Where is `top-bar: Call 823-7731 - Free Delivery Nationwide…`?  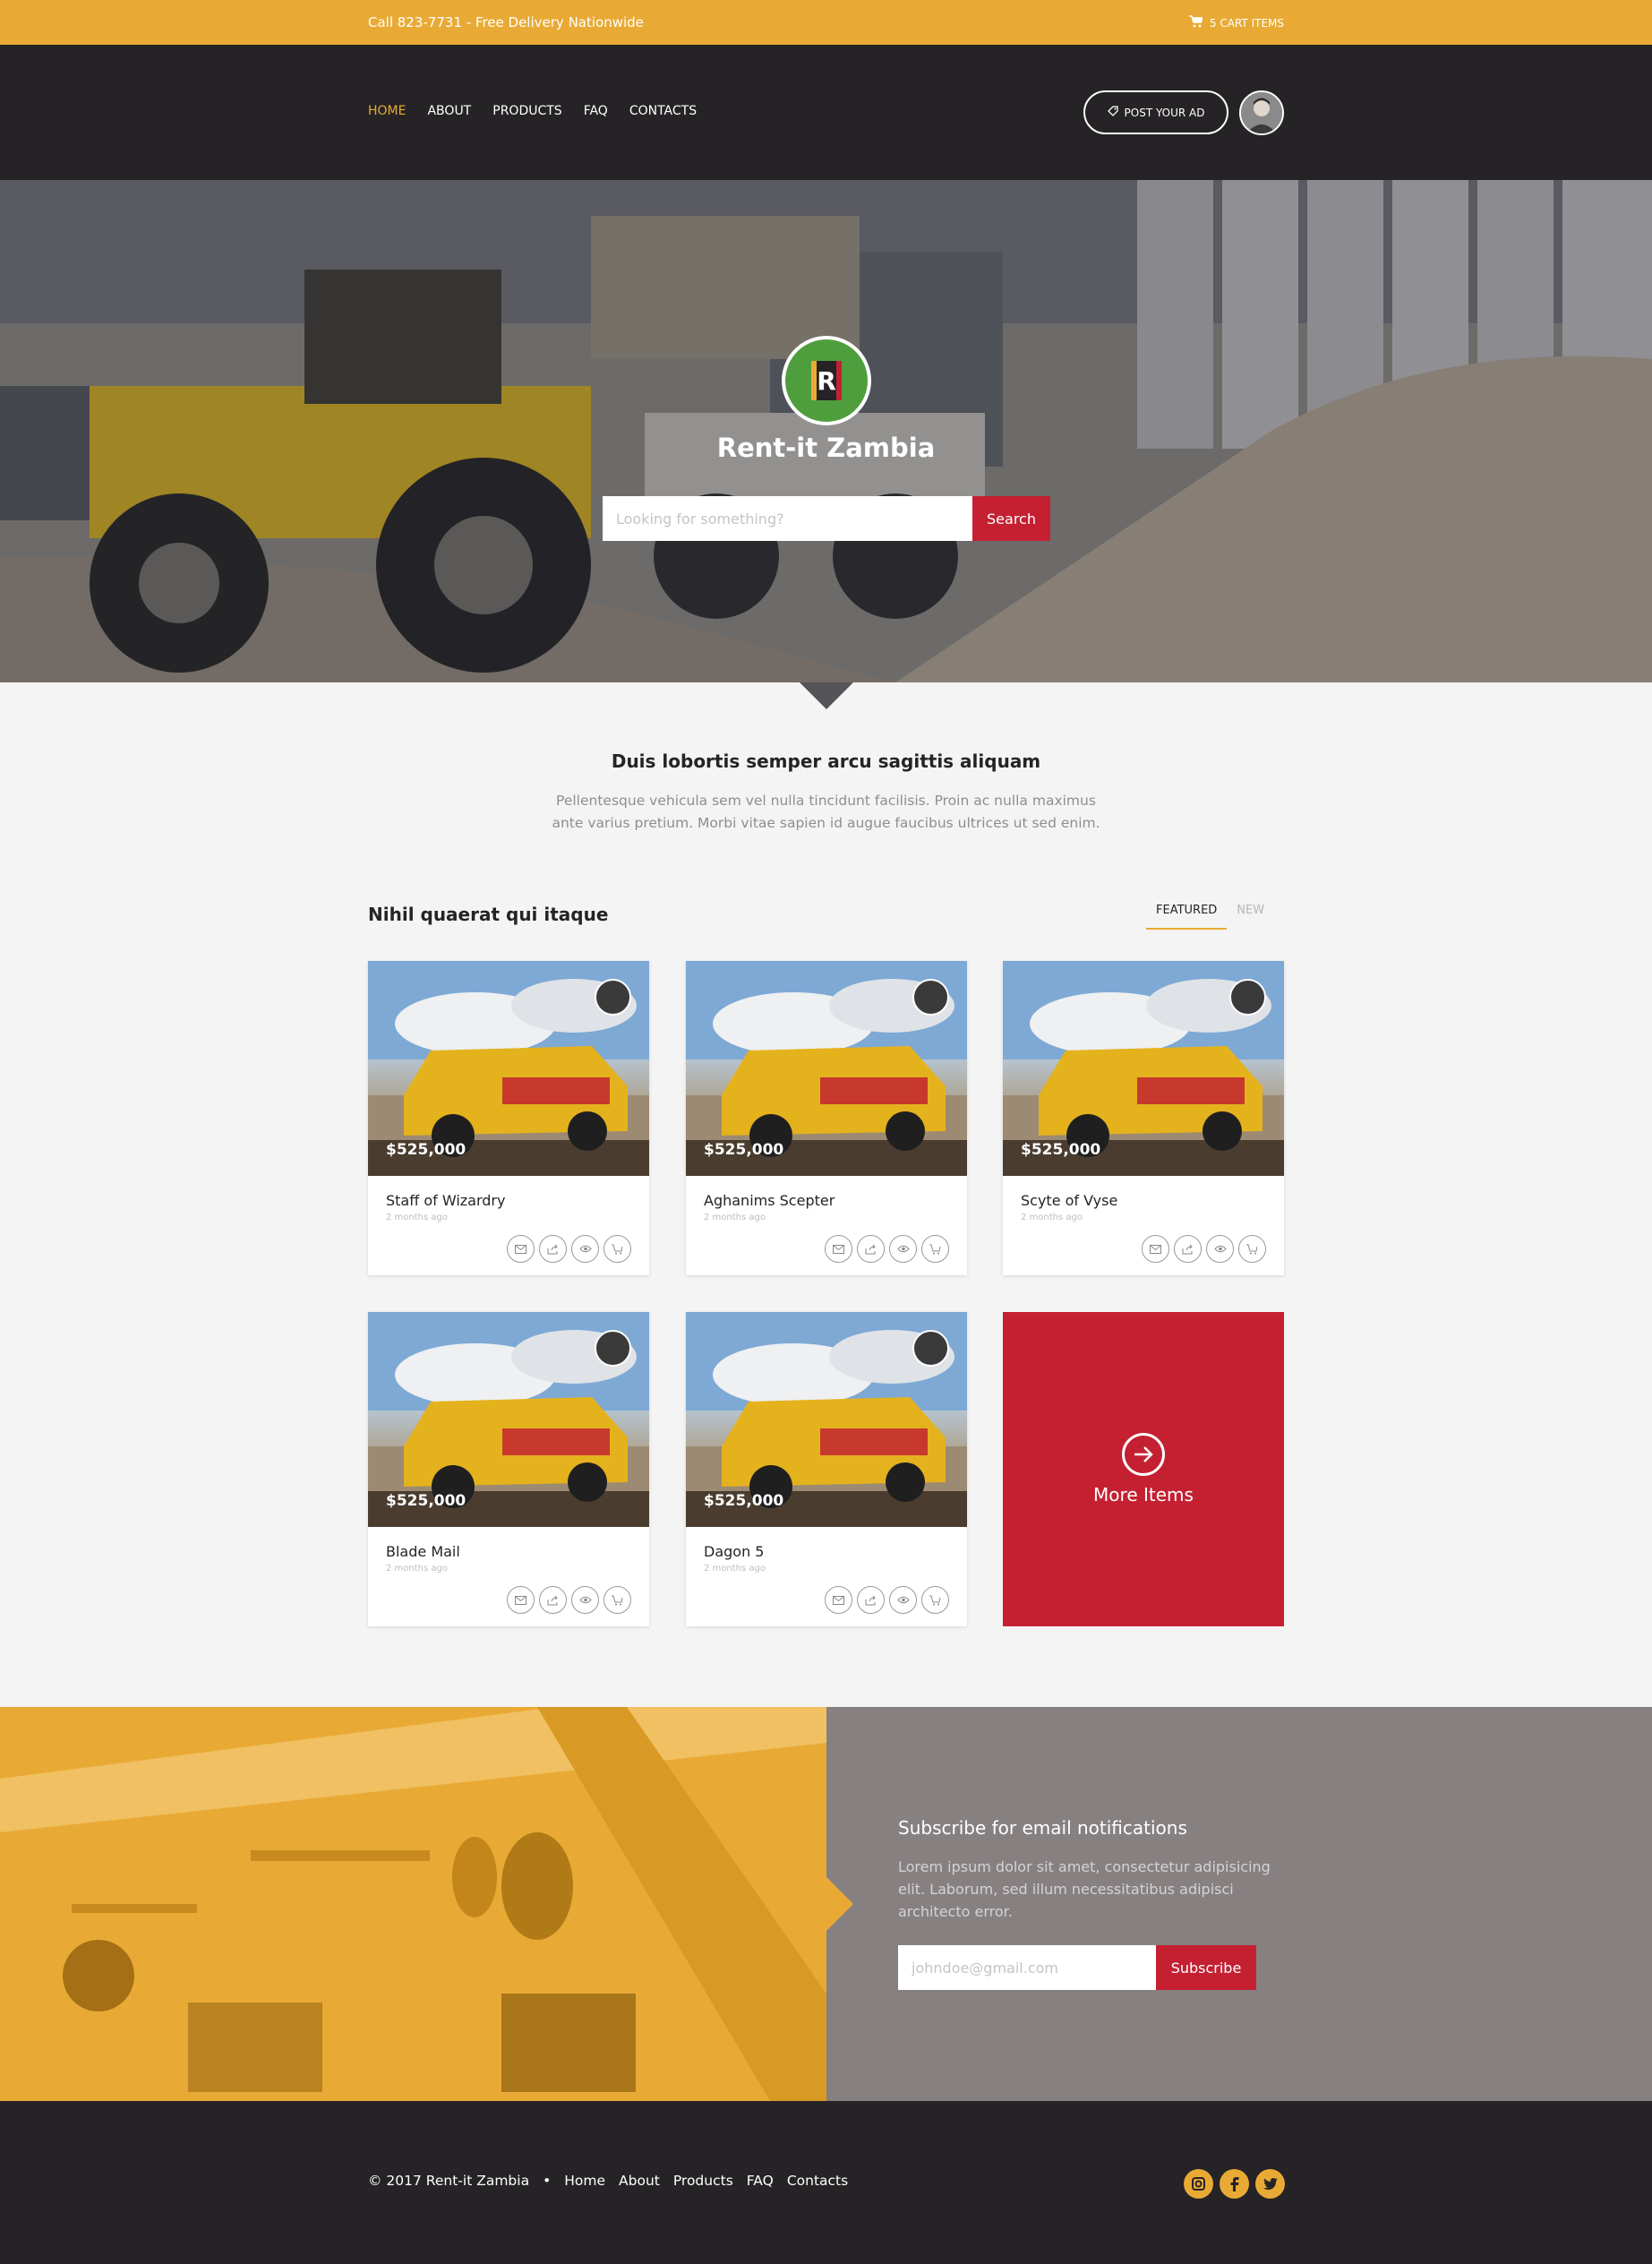 top-bar: Call 823-7731 - Free Delivery Nationwide… is located at coordinates (826, 22).